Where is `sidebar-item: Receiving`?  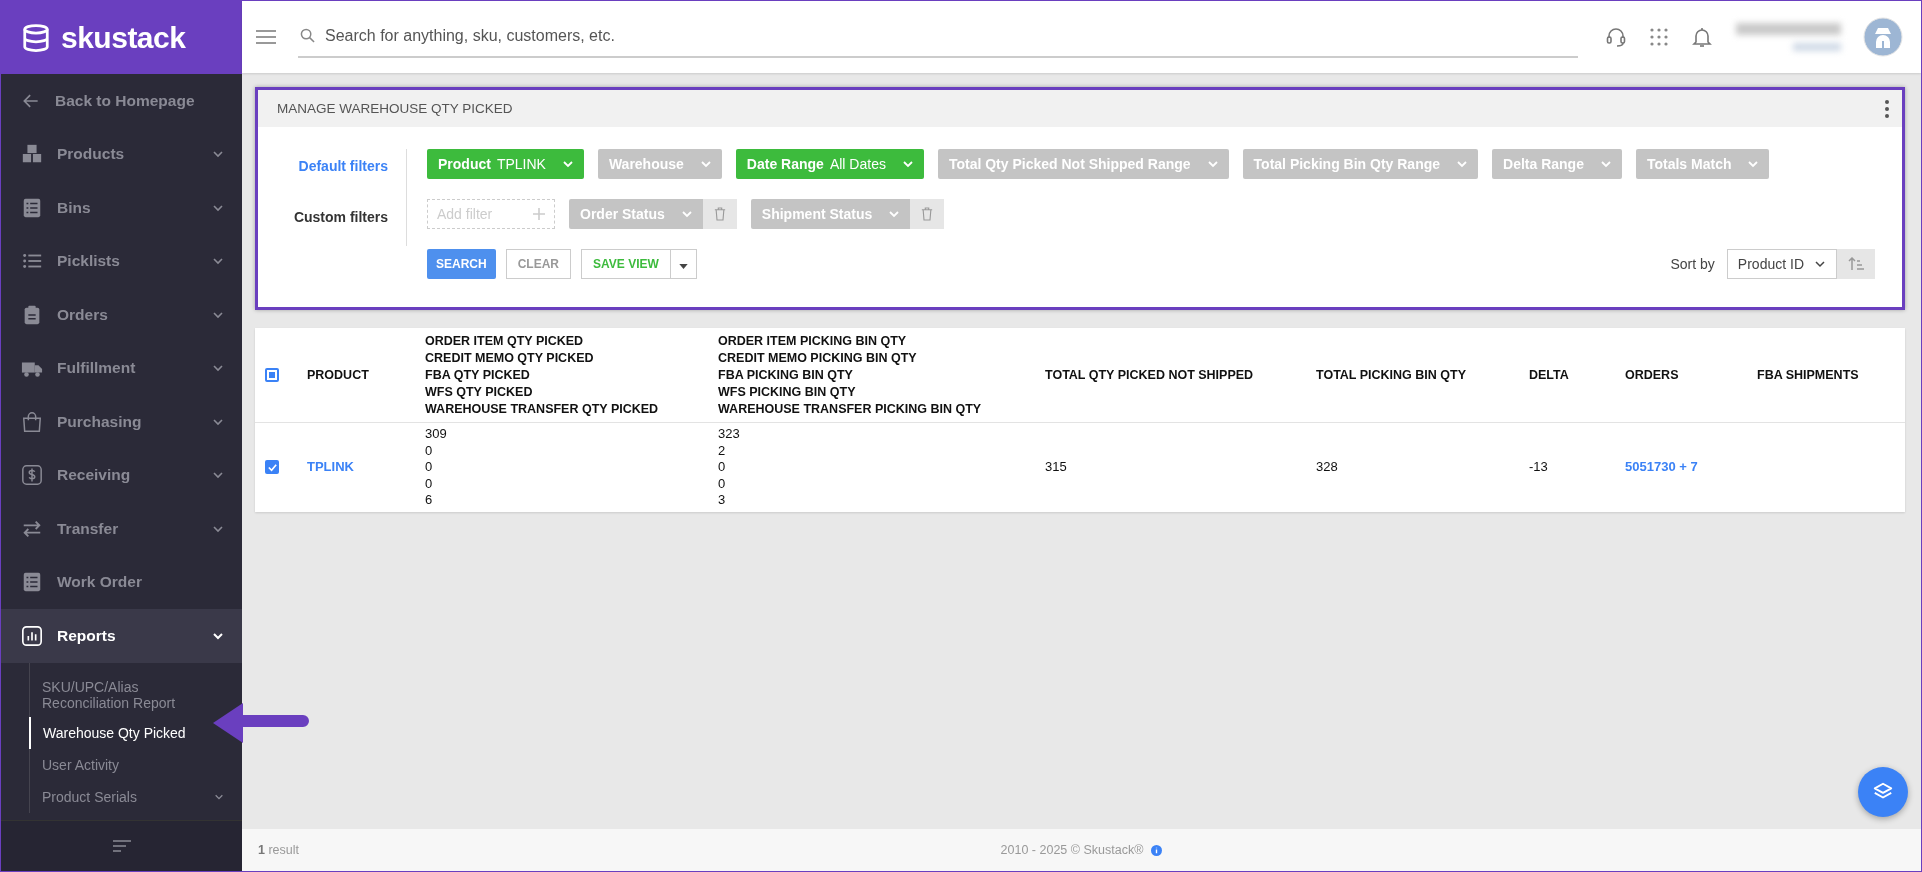
sidebar-item: Receiving is located at coordinates (121, 475).